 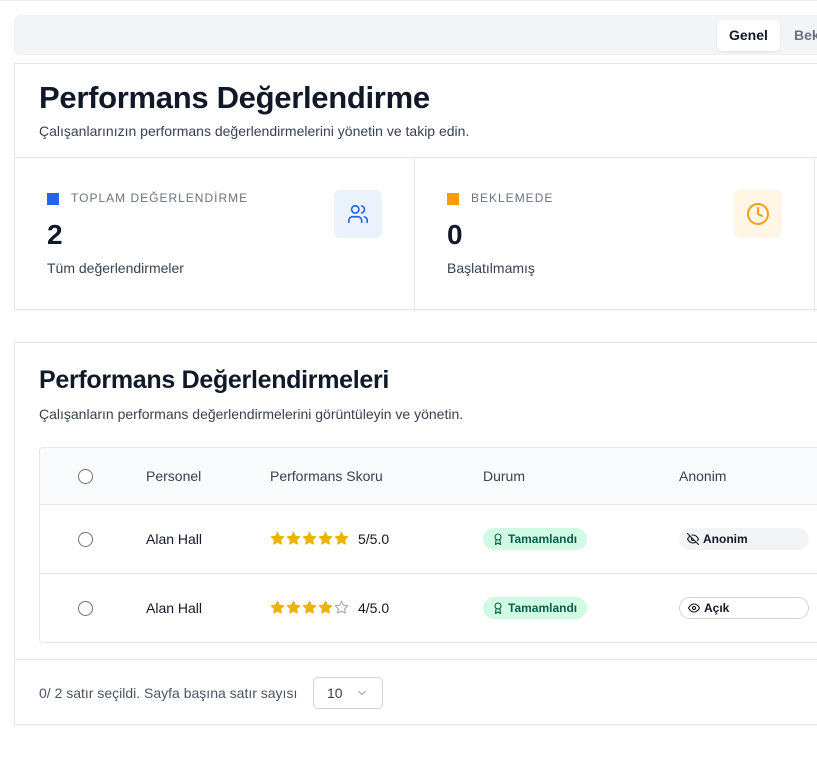 I want to click on card-title: Performans Değerlendirmeleri, so click(x=214, y=380).